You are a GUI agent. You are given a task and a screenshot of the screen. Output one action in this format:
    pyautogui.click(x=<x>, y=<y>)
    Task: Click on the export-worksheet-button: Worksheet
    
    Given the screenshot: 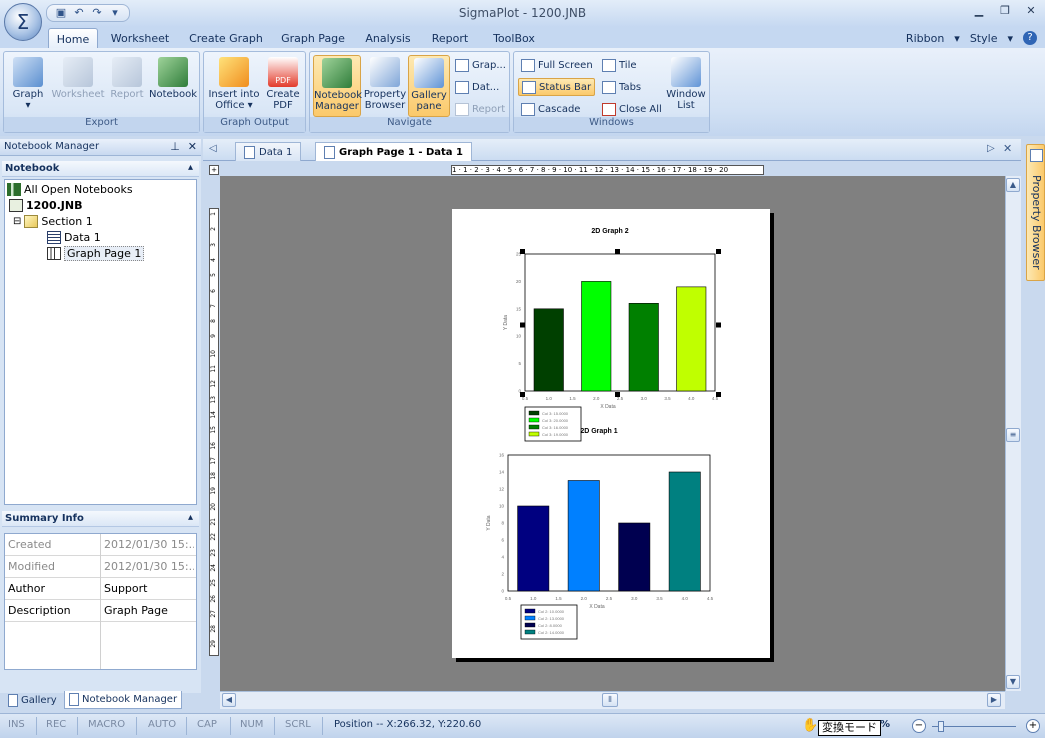 What is the action you would take?
    pyautogui.click(x=78, y=86)
    